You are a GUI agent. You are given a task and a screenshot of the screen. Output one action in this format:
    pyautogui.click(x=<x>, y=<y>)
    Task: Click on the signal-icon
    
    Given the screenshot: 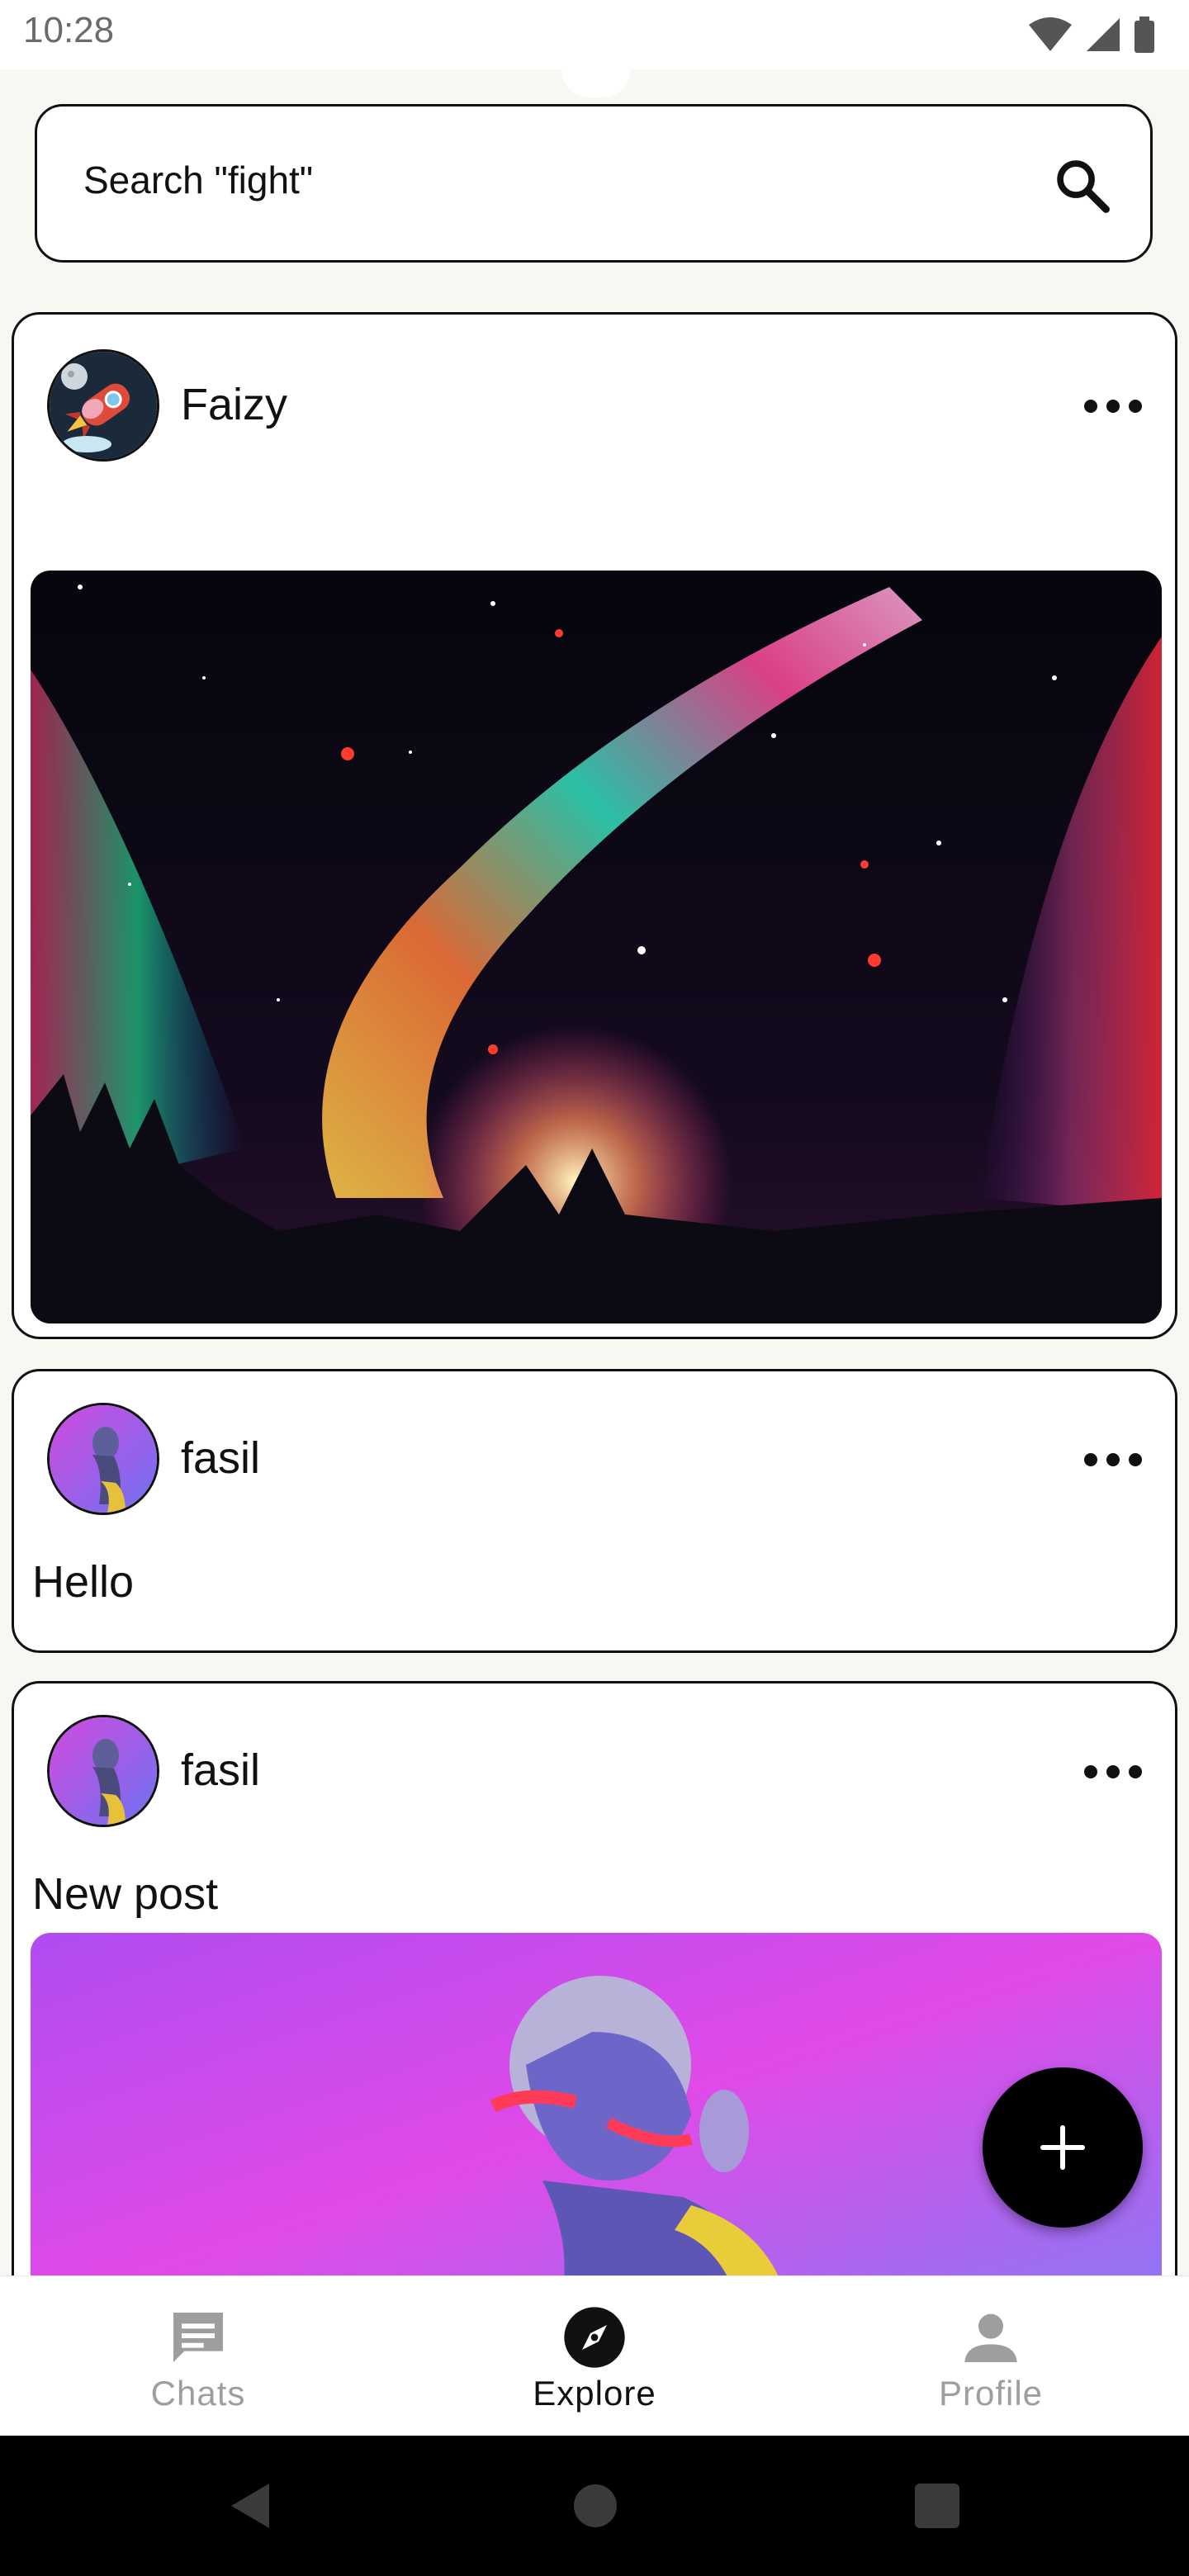 What is the action you would take?
    pyautogui.click(x=1103, y=34)
    